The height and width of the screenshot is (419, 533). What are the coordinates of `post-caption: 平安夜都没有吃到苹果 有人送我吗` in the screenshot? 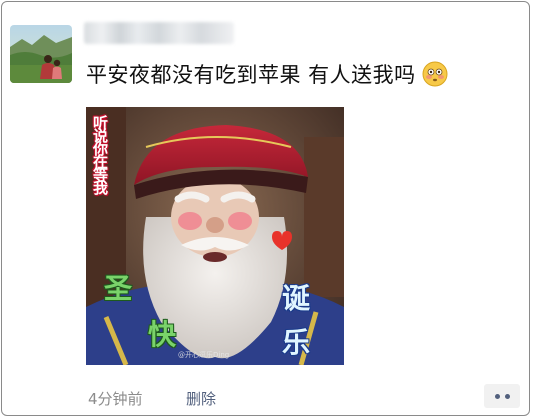 It's located at (267, 74).